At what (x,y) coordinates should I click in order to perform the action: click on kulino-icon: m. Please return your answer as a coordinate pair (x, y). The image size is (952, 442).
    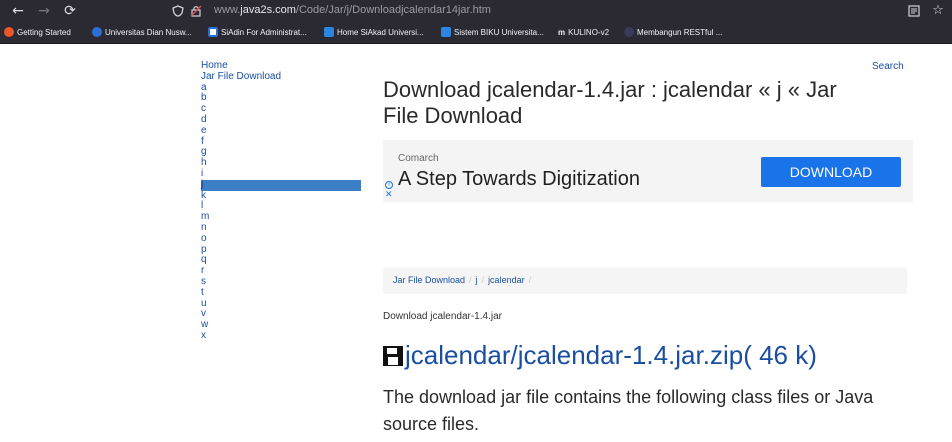
    Looking at the image, I should click on (562, 32).